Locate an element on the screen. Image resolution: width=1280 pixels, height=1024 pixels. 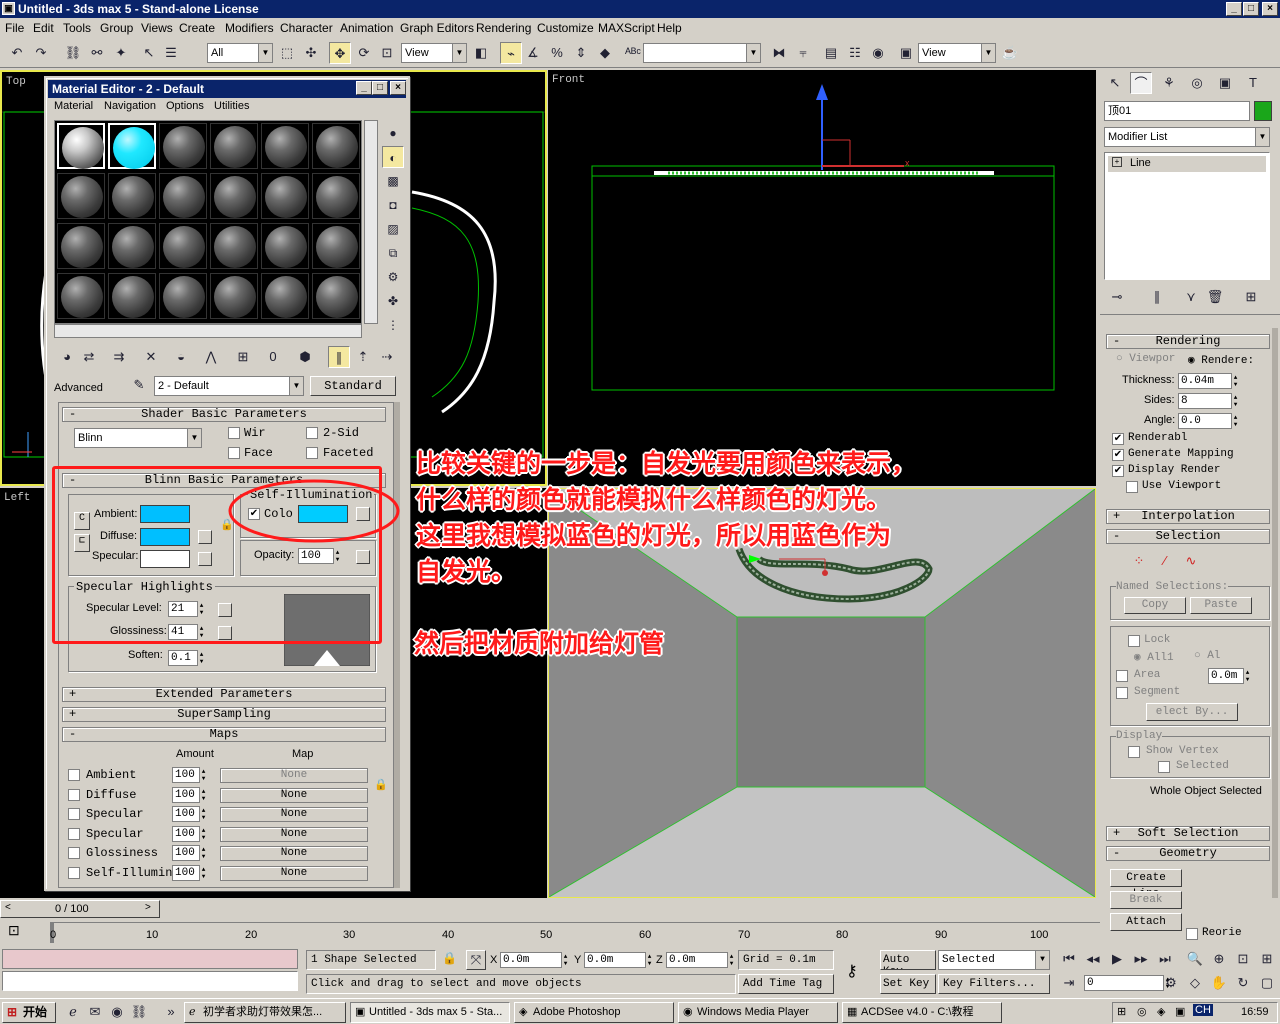
reference-coord-dropdown: View ▼ is located at coordinates (434, 53).